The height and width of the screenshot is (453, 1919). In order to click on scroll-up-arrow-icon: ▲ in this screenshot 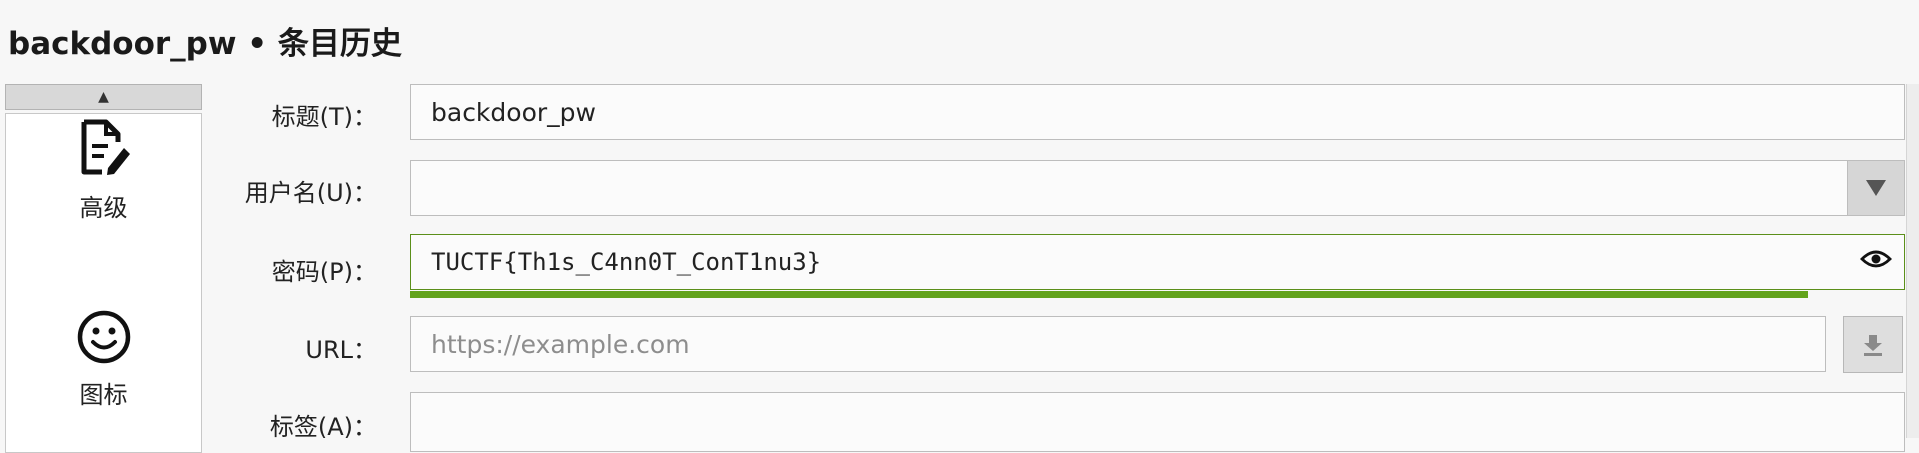, I will do `click(103, 97)`.